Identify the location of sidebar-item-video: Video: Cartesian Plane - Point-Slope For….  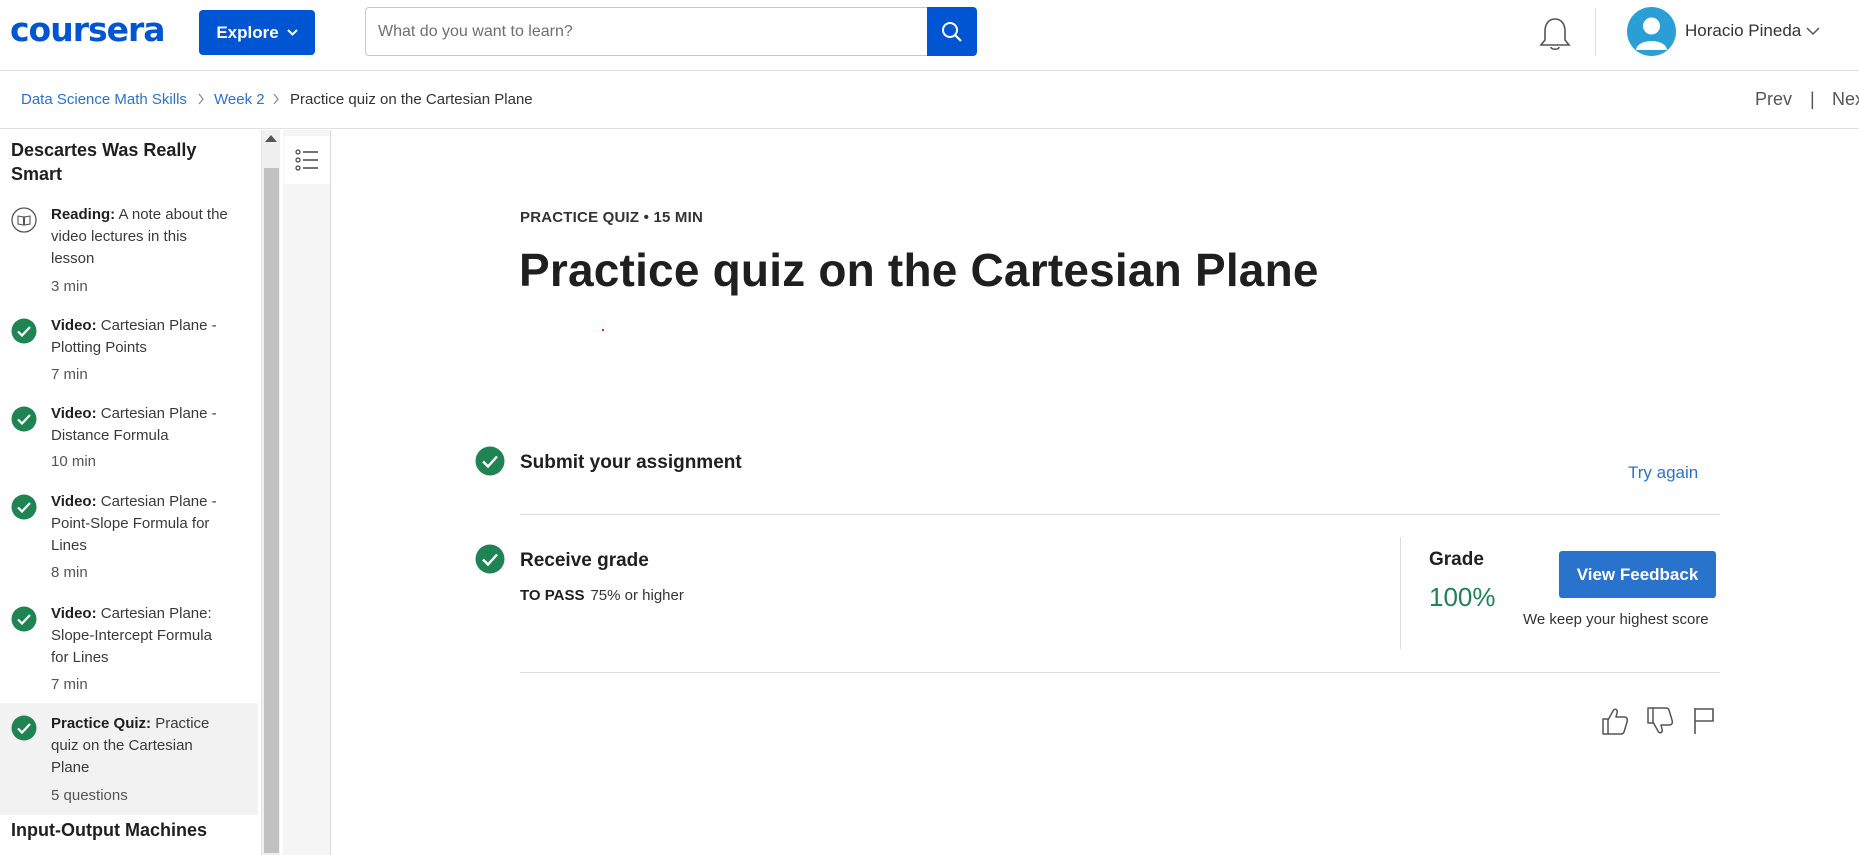
(129, 543).